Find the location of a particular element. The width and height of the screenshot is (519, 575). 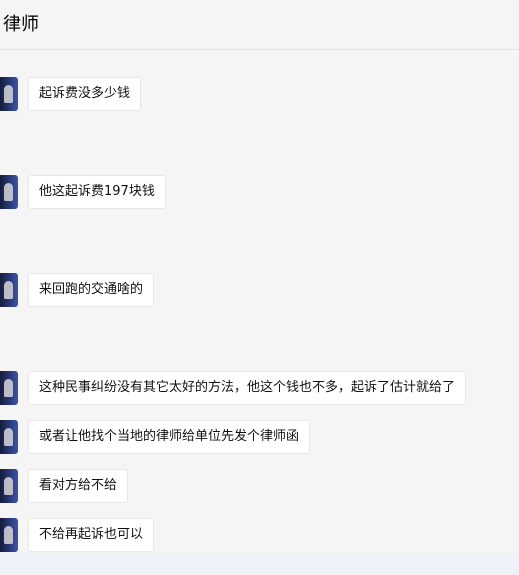

message-bubble: 来回跑的交通啥的 is located at coordinates (91, 290).